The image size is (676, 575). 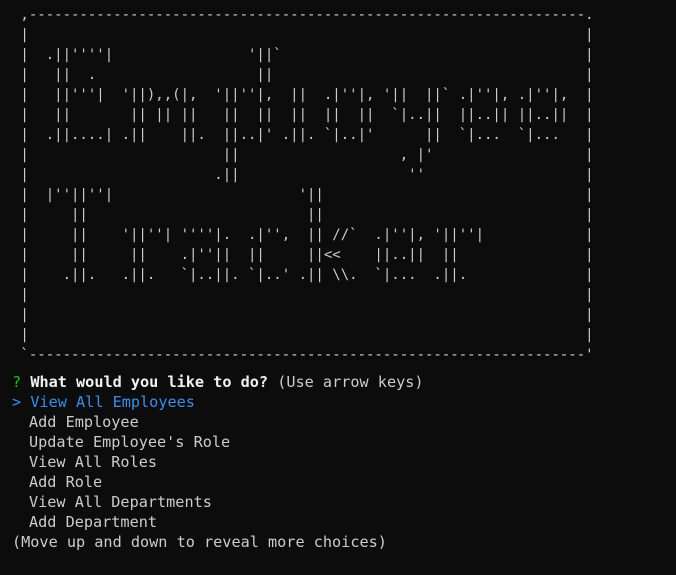 What do you see at coordinates (130, 442) in the screenshot?
I see `menu-item-label: Update Employee's Role` at bounding box center [130, 442].